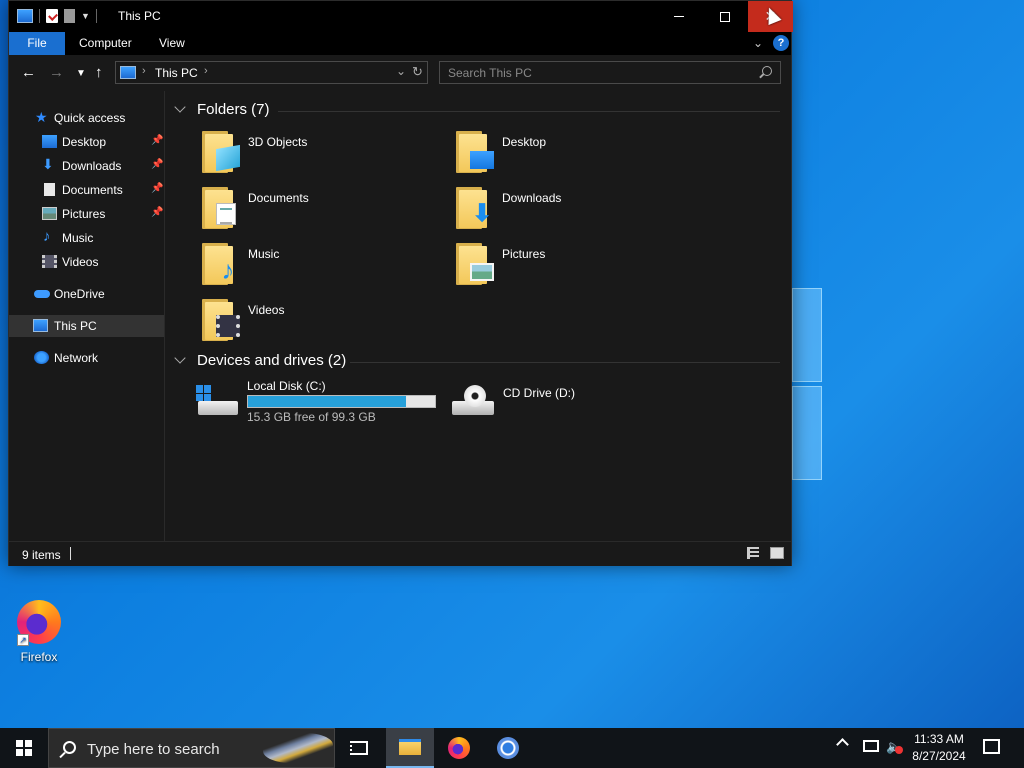 This screenshot has width=1024, height=768. Describe the element at coordinates (808, 385) in the screenshot. I see `windows-wallpaper-logo` at that location.